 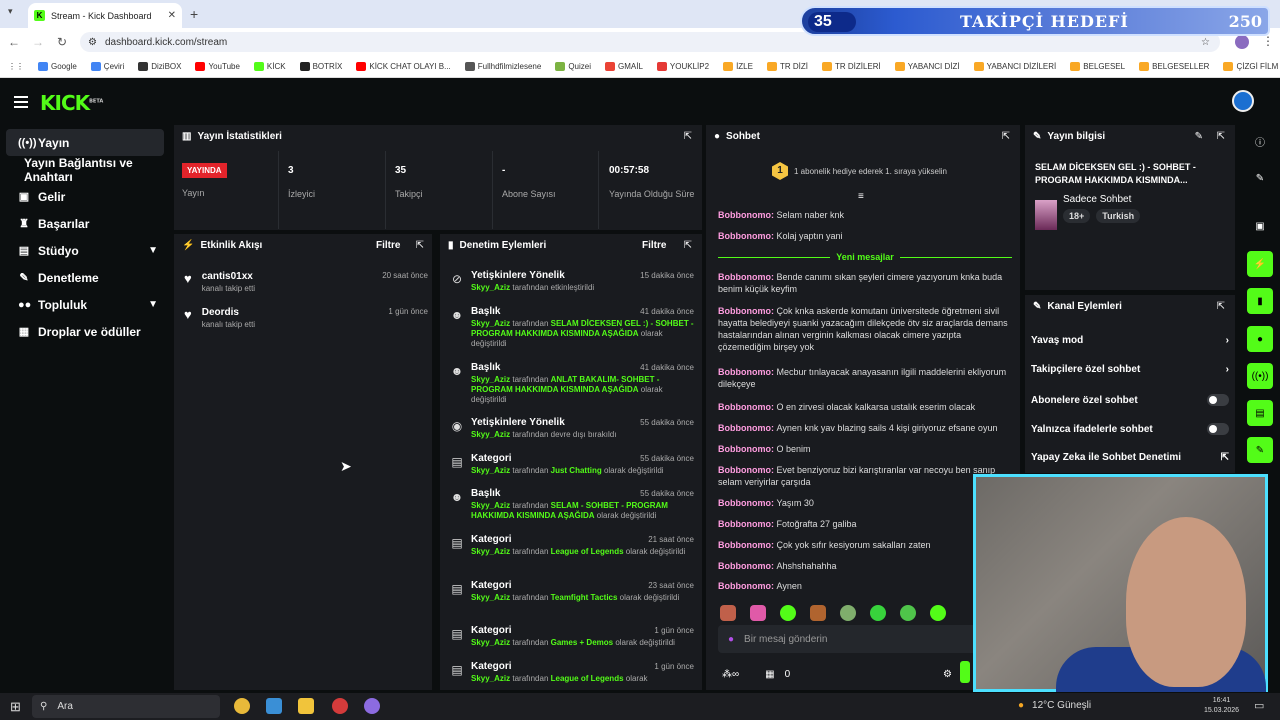 I want to click on sidebar-item-revenue: ▣ Gelir, so click(x=85, y=196).